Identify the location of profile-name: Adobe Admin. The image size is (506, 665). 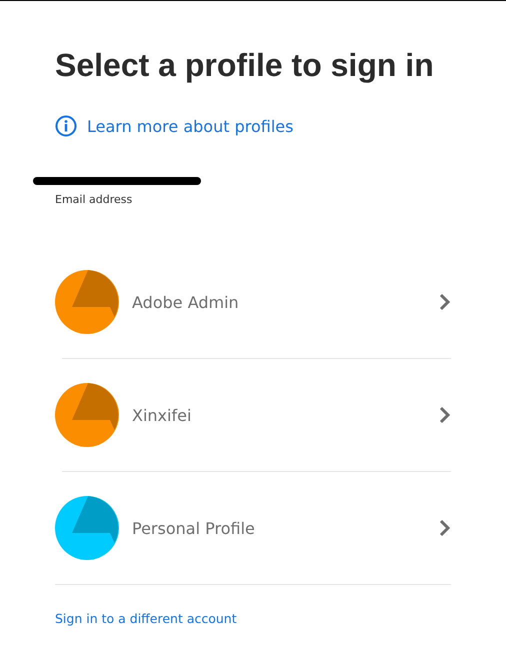
(186, 302).